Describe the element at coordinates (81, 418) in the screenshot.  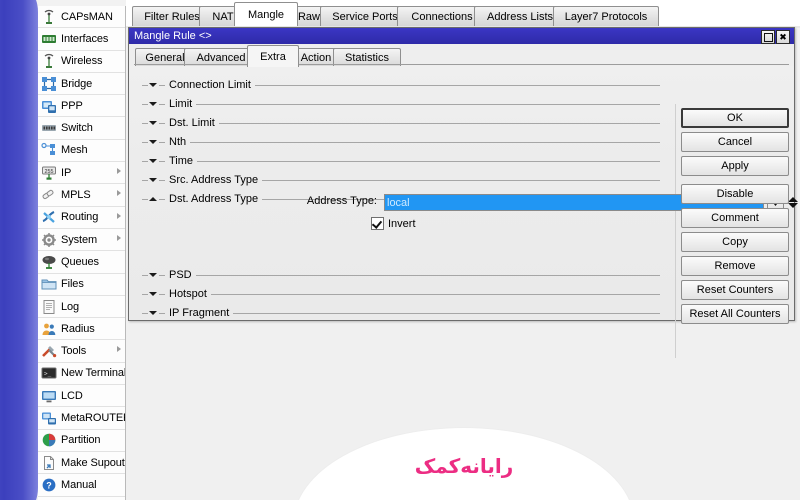
I see `sidebar-item-metarouter: MetaROUTER` at that location.